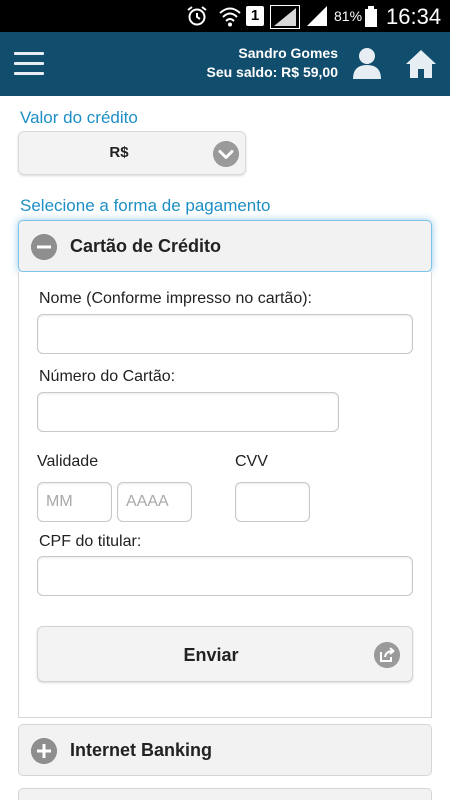 This screenshot has width=450, height=800. What do you see at coordinates (225, 246) in the screenshot?
I see `accordion-credit-card: Cartão de Crédito` at bounding box center [225, 246].